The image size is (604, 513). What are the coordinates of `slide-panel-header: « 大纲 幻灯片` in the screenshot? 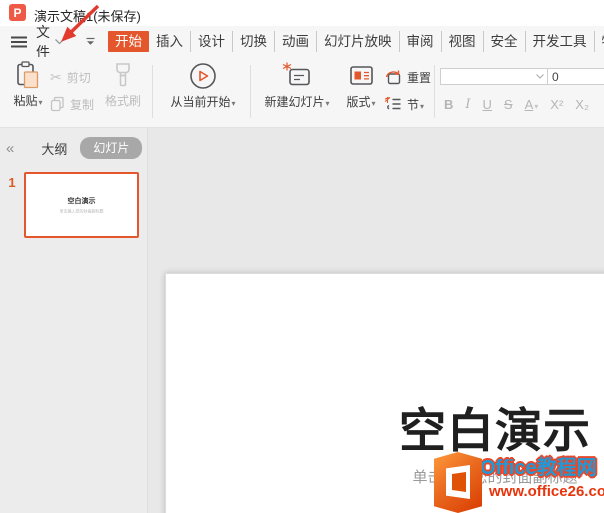 It's located at (73, 143).